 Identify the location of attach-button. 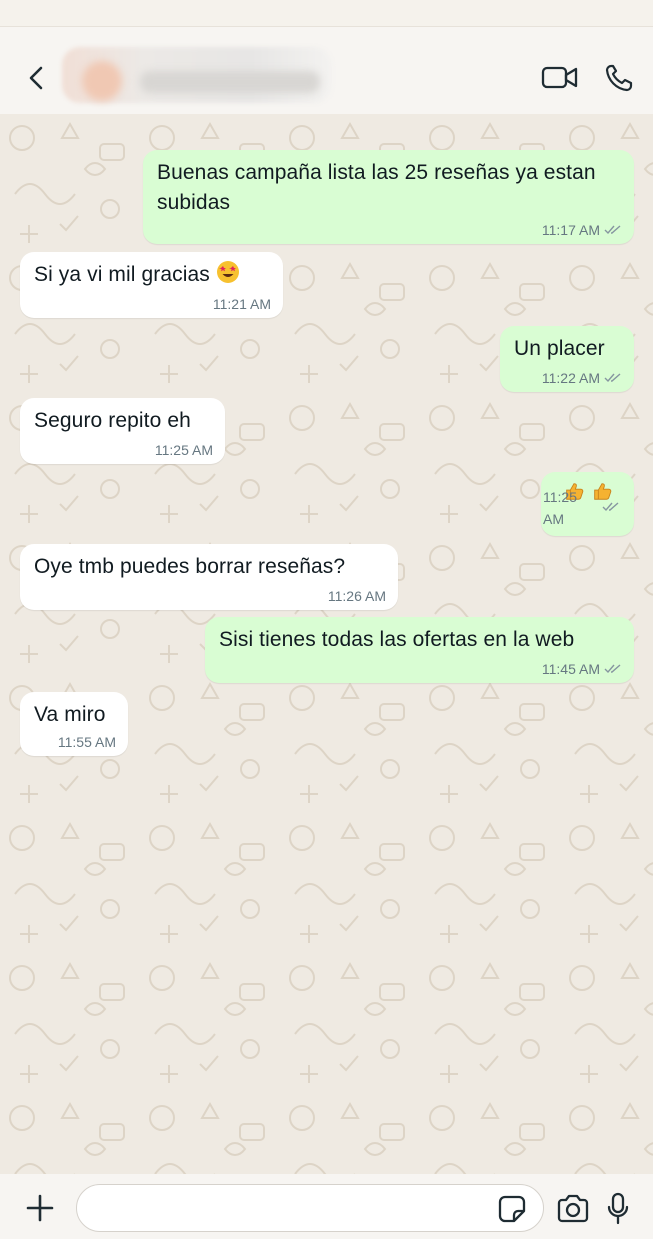
(40, 1208).